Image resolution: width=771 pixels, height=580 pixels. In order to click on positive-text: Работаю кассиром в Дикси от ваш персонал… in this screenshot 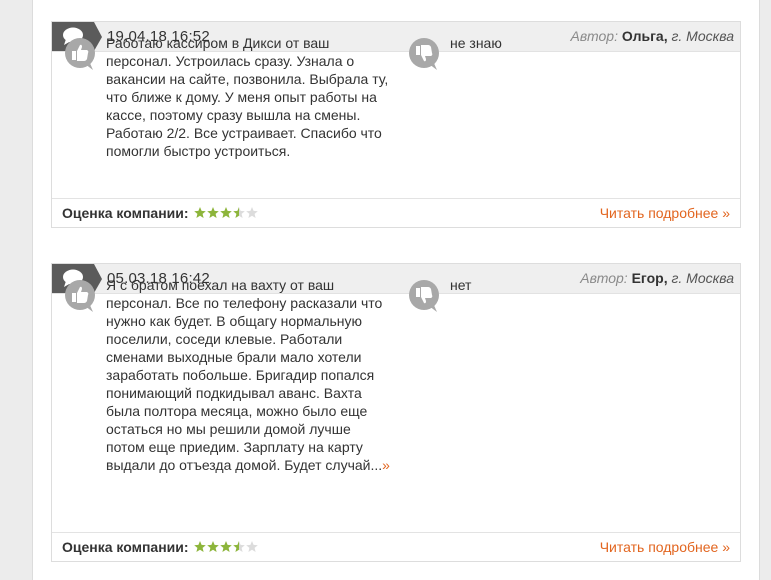, I will do `click(247, 97)`.